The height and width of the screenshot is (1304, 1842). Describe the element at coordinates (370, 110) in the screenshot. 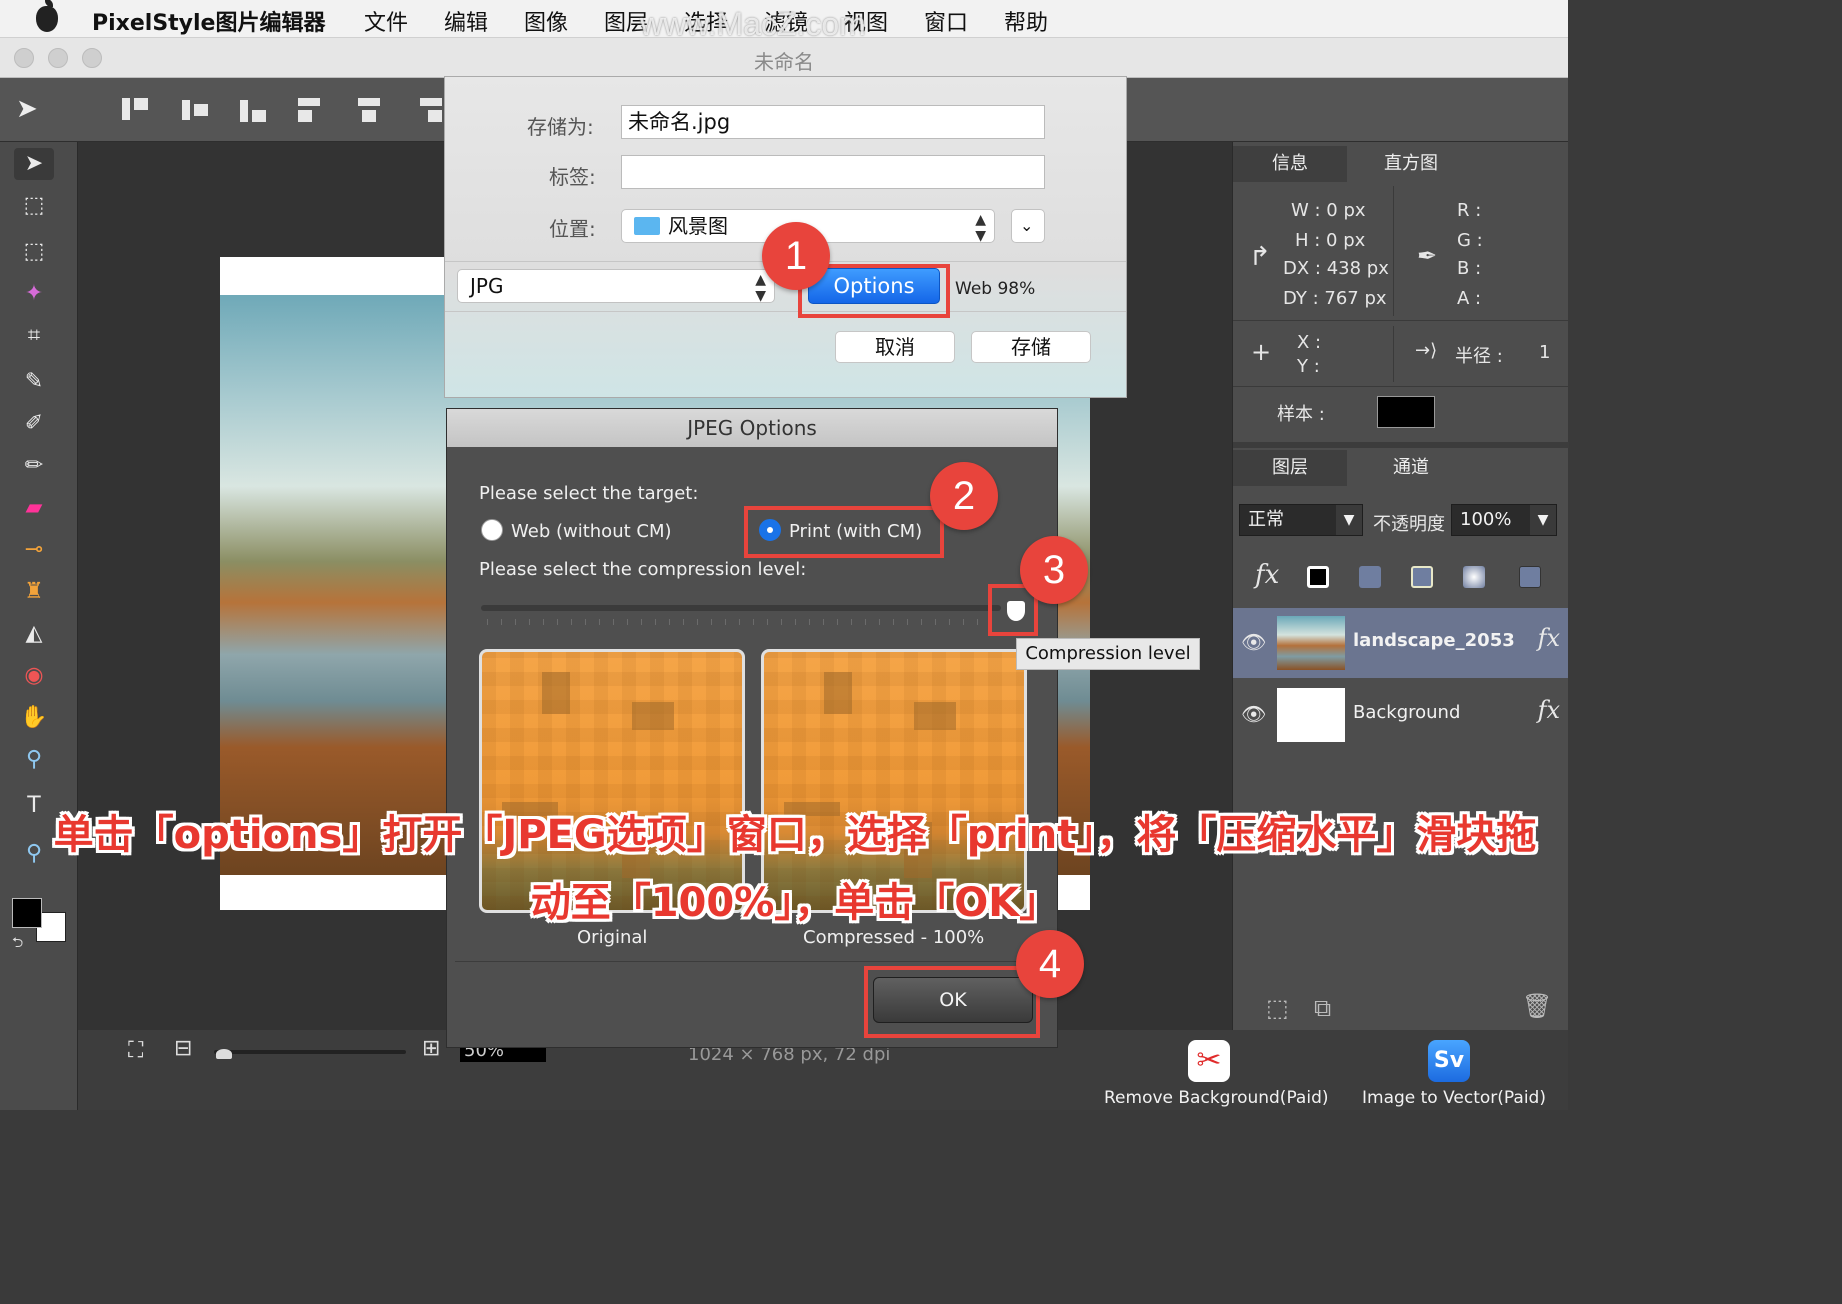

I see `align-hcenter-icon` at that location.